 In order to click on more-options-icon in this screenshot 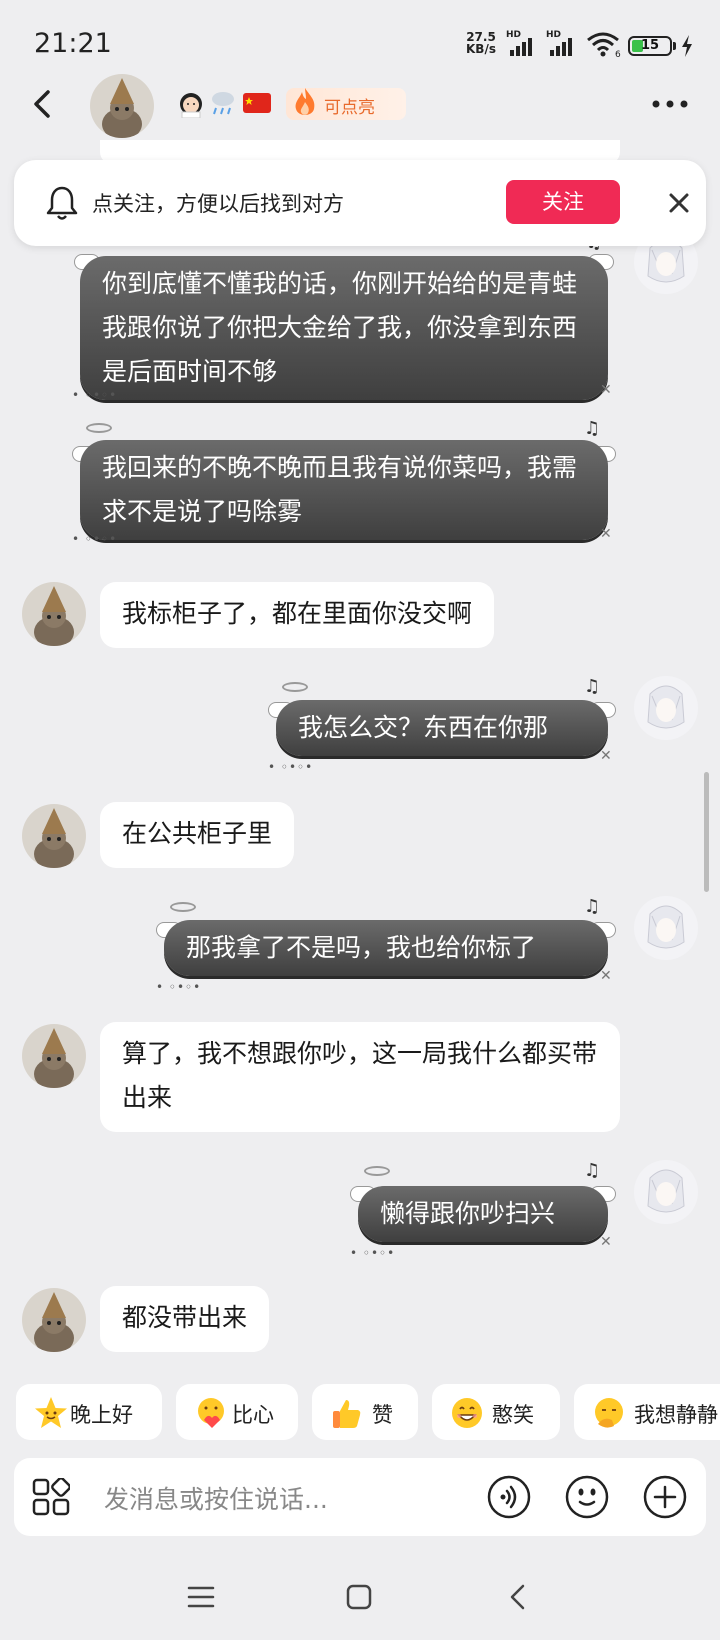, I will do `click(670, 104)`.